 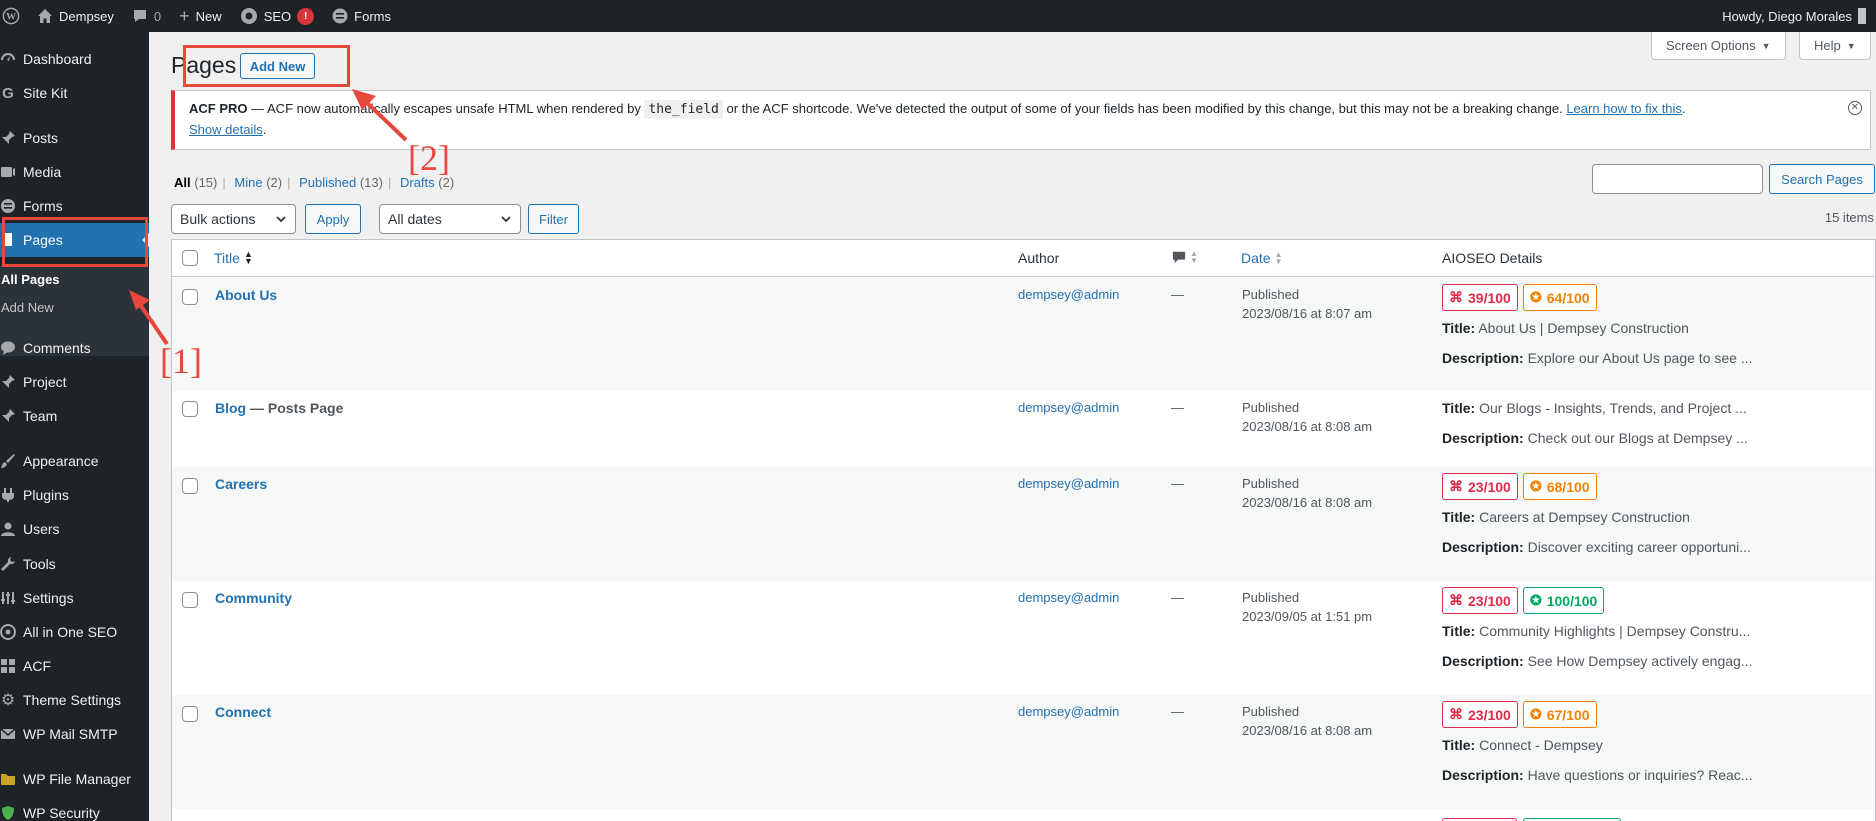 What do you see at coordinates (429, 158) in the screenshot?
I see `annotation-label-2: [2]` at bounding box center [429, 158].